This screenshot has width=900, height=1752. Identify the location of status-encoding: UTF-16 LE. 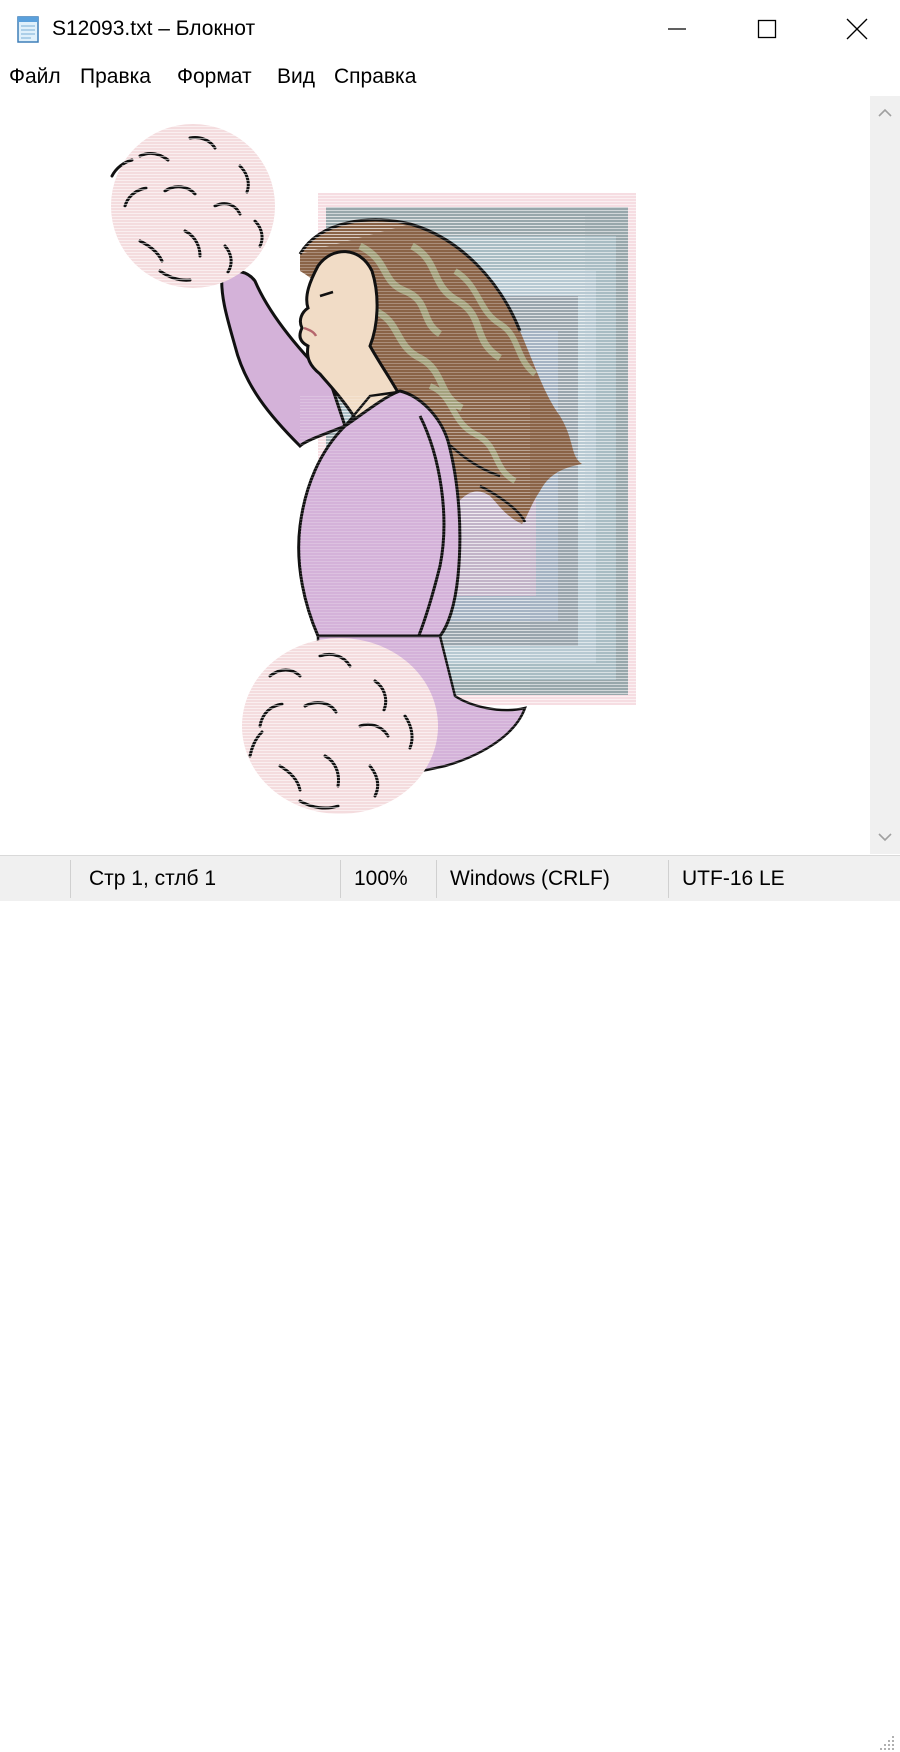
(733, 878).